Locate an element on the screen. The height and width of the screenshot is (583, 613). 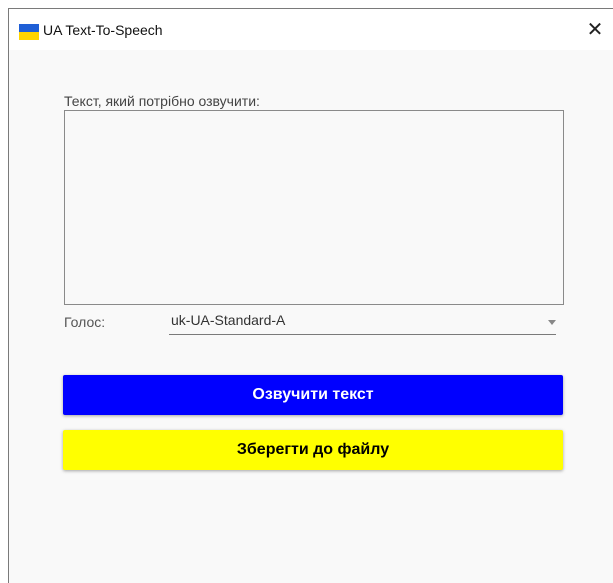
speak-button: Озвучити текст is located at coordinates (313, 395).